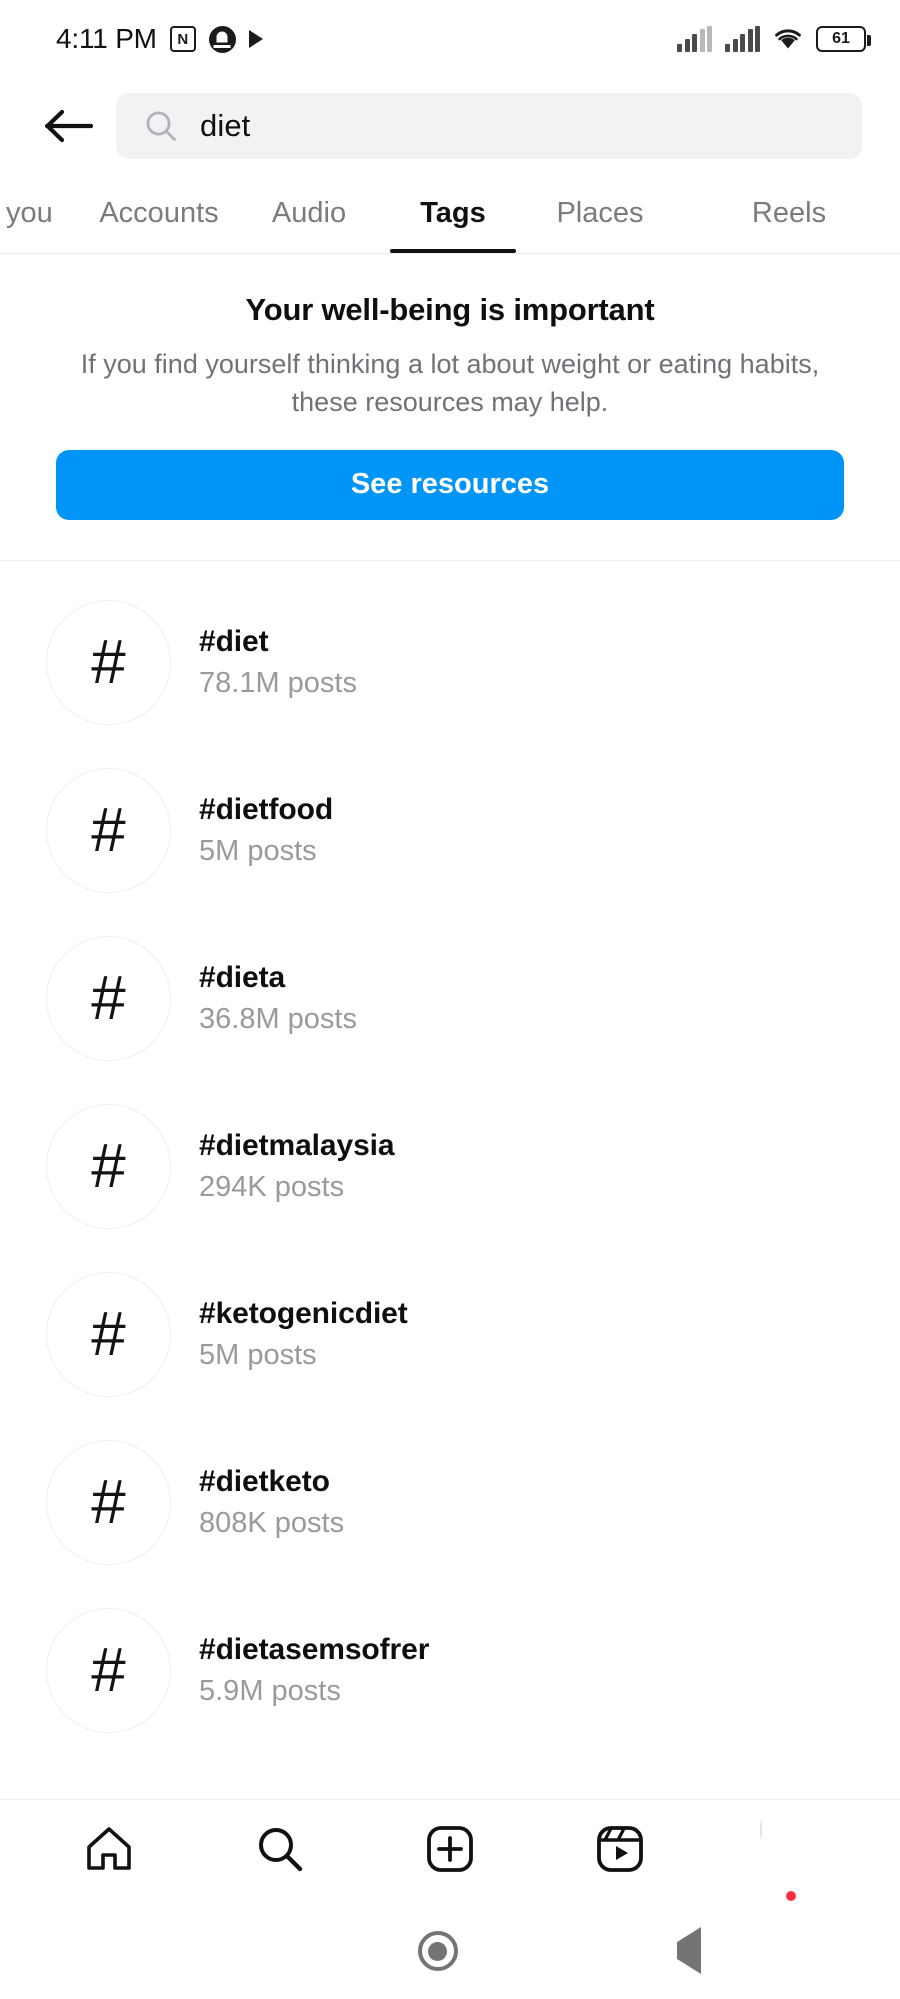 This screenshot has height=1999, width=900. Describe the element at coordinates (450, 1167) in the screenshot. I see `list-item: # #dietmalaysia 294K posts` at that location.